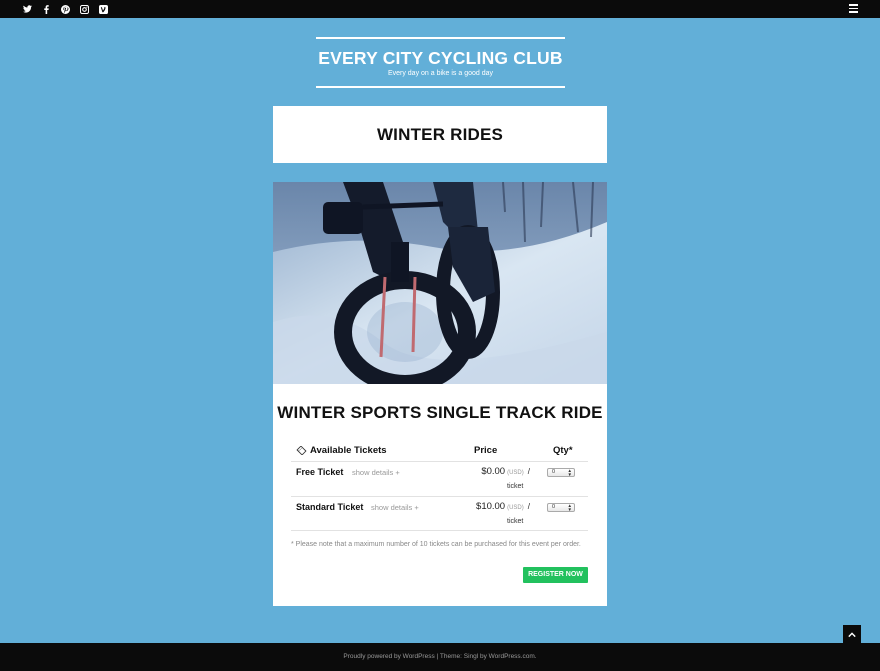 The image size is (880, 671). I want to click on site-title: EVERY CITY CYCLING CLUB, so click(440, 58).